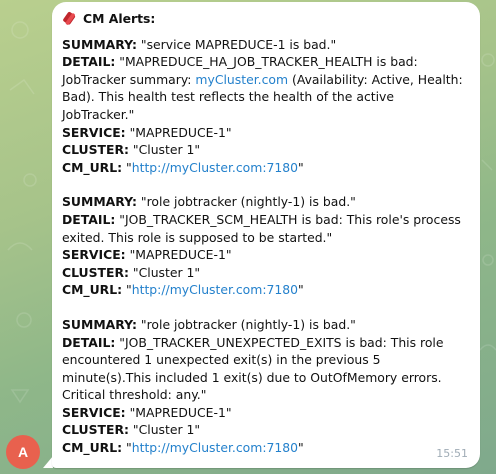  Describe the element at coordinates (69, 19) in the screenshot. I see `rolled-scroll-icon` at that location.